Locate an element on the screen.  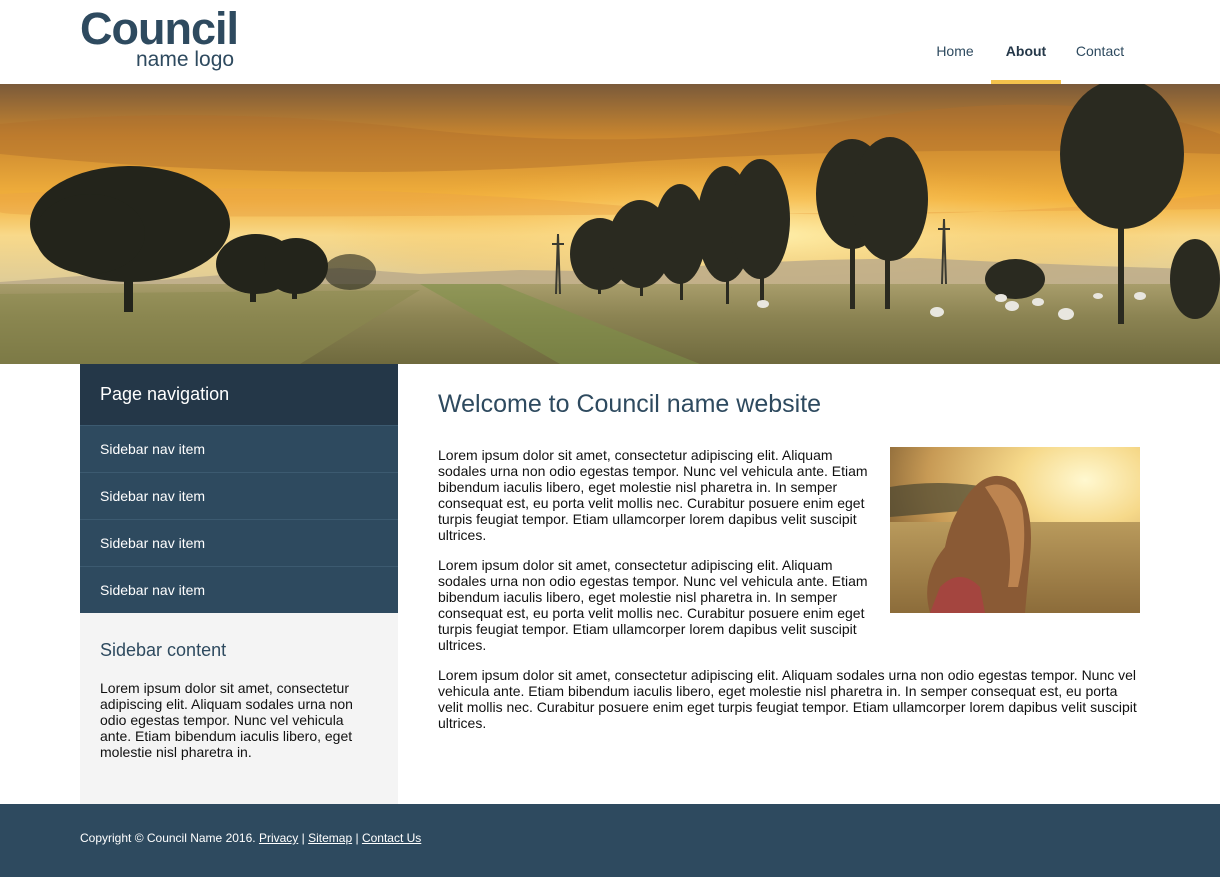
girl-sunset-illustration is located at coordinates (1015, 530).